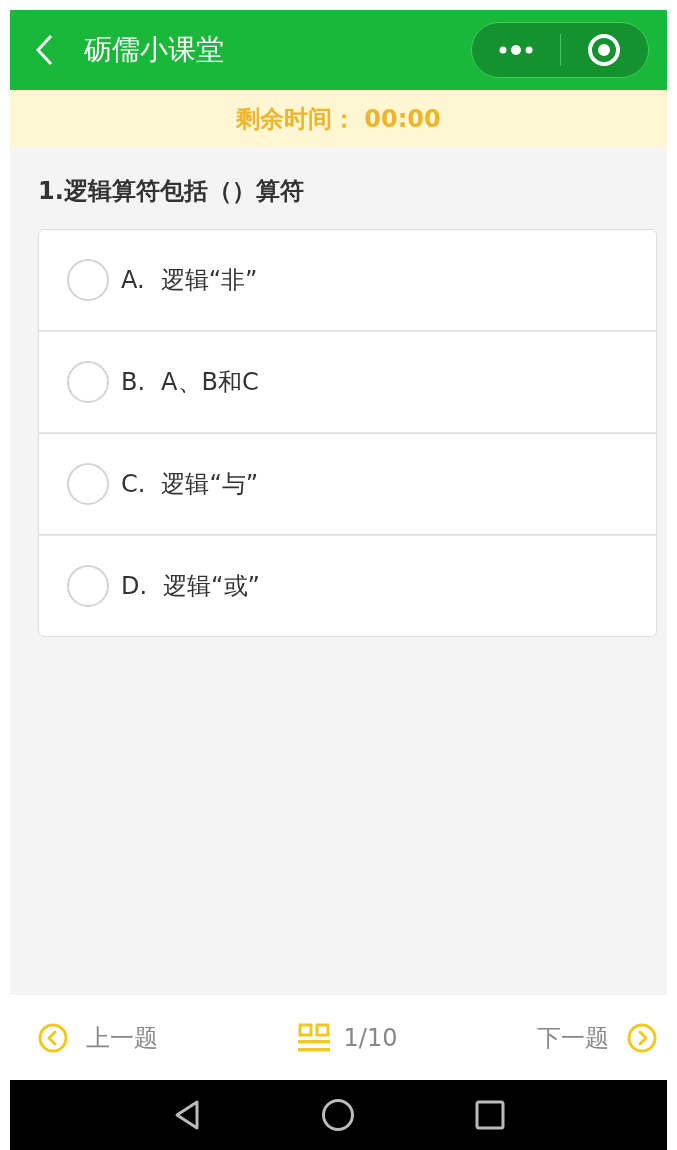  Describe the element at coordinates (209, 280) in the screenshot. I see `option-text: 逻辑“非”` at that location.